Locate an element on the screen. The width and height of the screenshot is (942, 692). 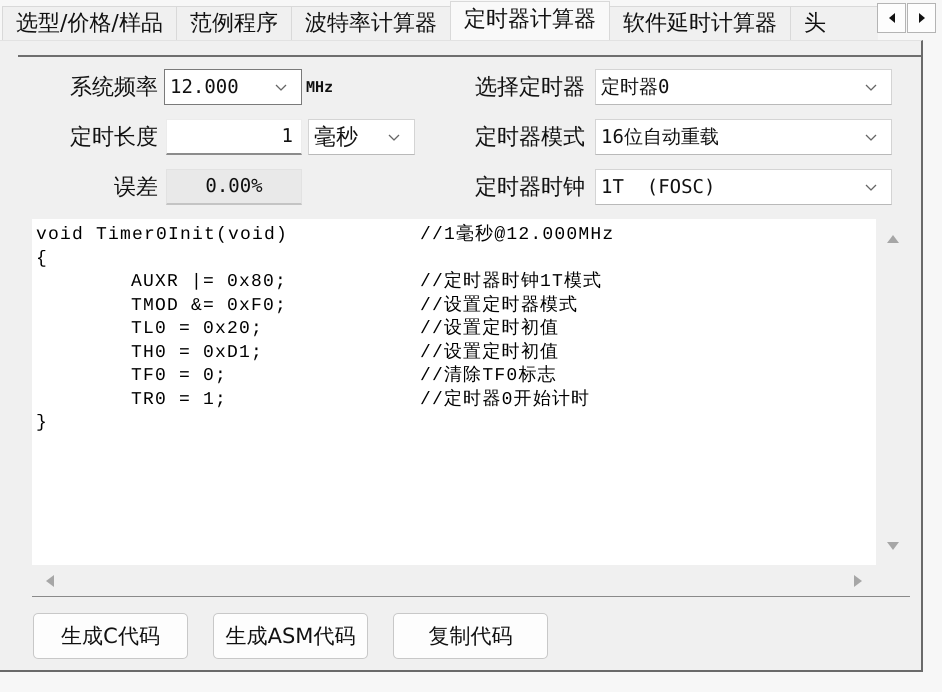
dropdown: 12.000 is located at coordinates (233, 87).